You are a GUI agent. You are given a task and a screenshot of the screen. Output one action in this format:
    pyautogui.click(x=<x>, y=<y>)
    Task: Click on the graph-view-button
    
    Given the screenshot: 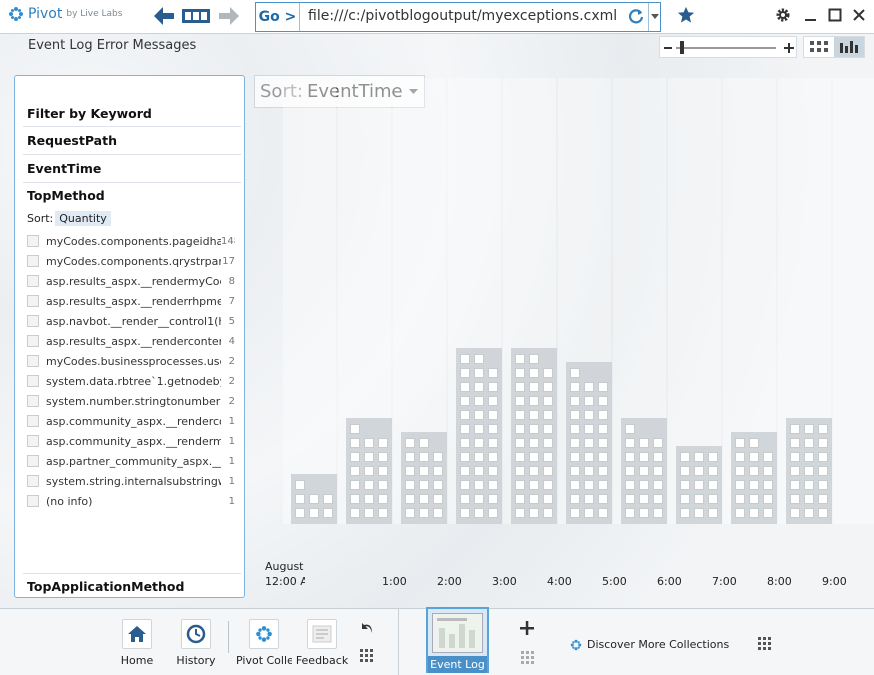 What is the action you would take?
    pyautogui.click(x=849, y=47)
    